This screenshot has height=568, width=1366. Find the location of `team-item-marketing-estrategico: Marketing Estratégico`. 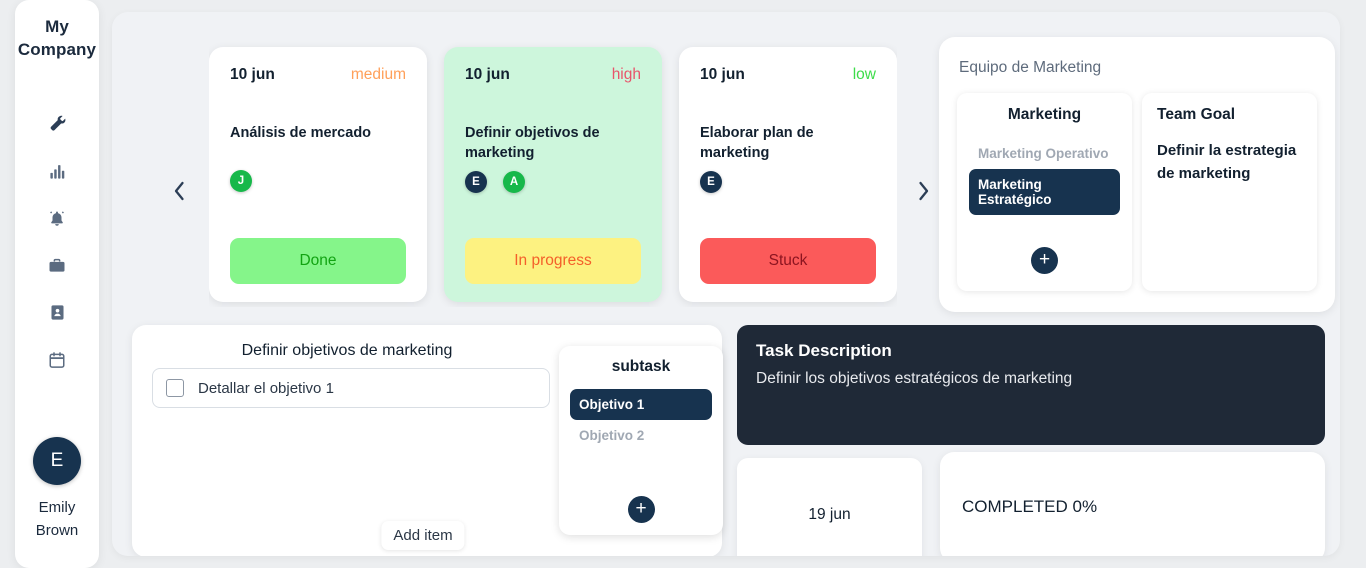

team-item-marketing-estrategico: Marketing Estratégico is located at coordinates (1044, 192).